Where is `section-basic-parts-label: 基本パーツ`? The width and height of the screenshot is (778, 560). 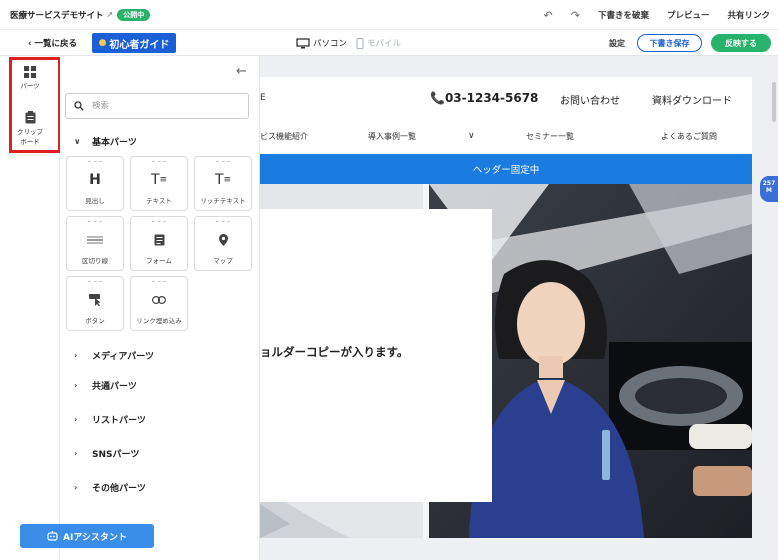 section-basic-parts-label: 基本パーツ is located at coordinates (114, 143).